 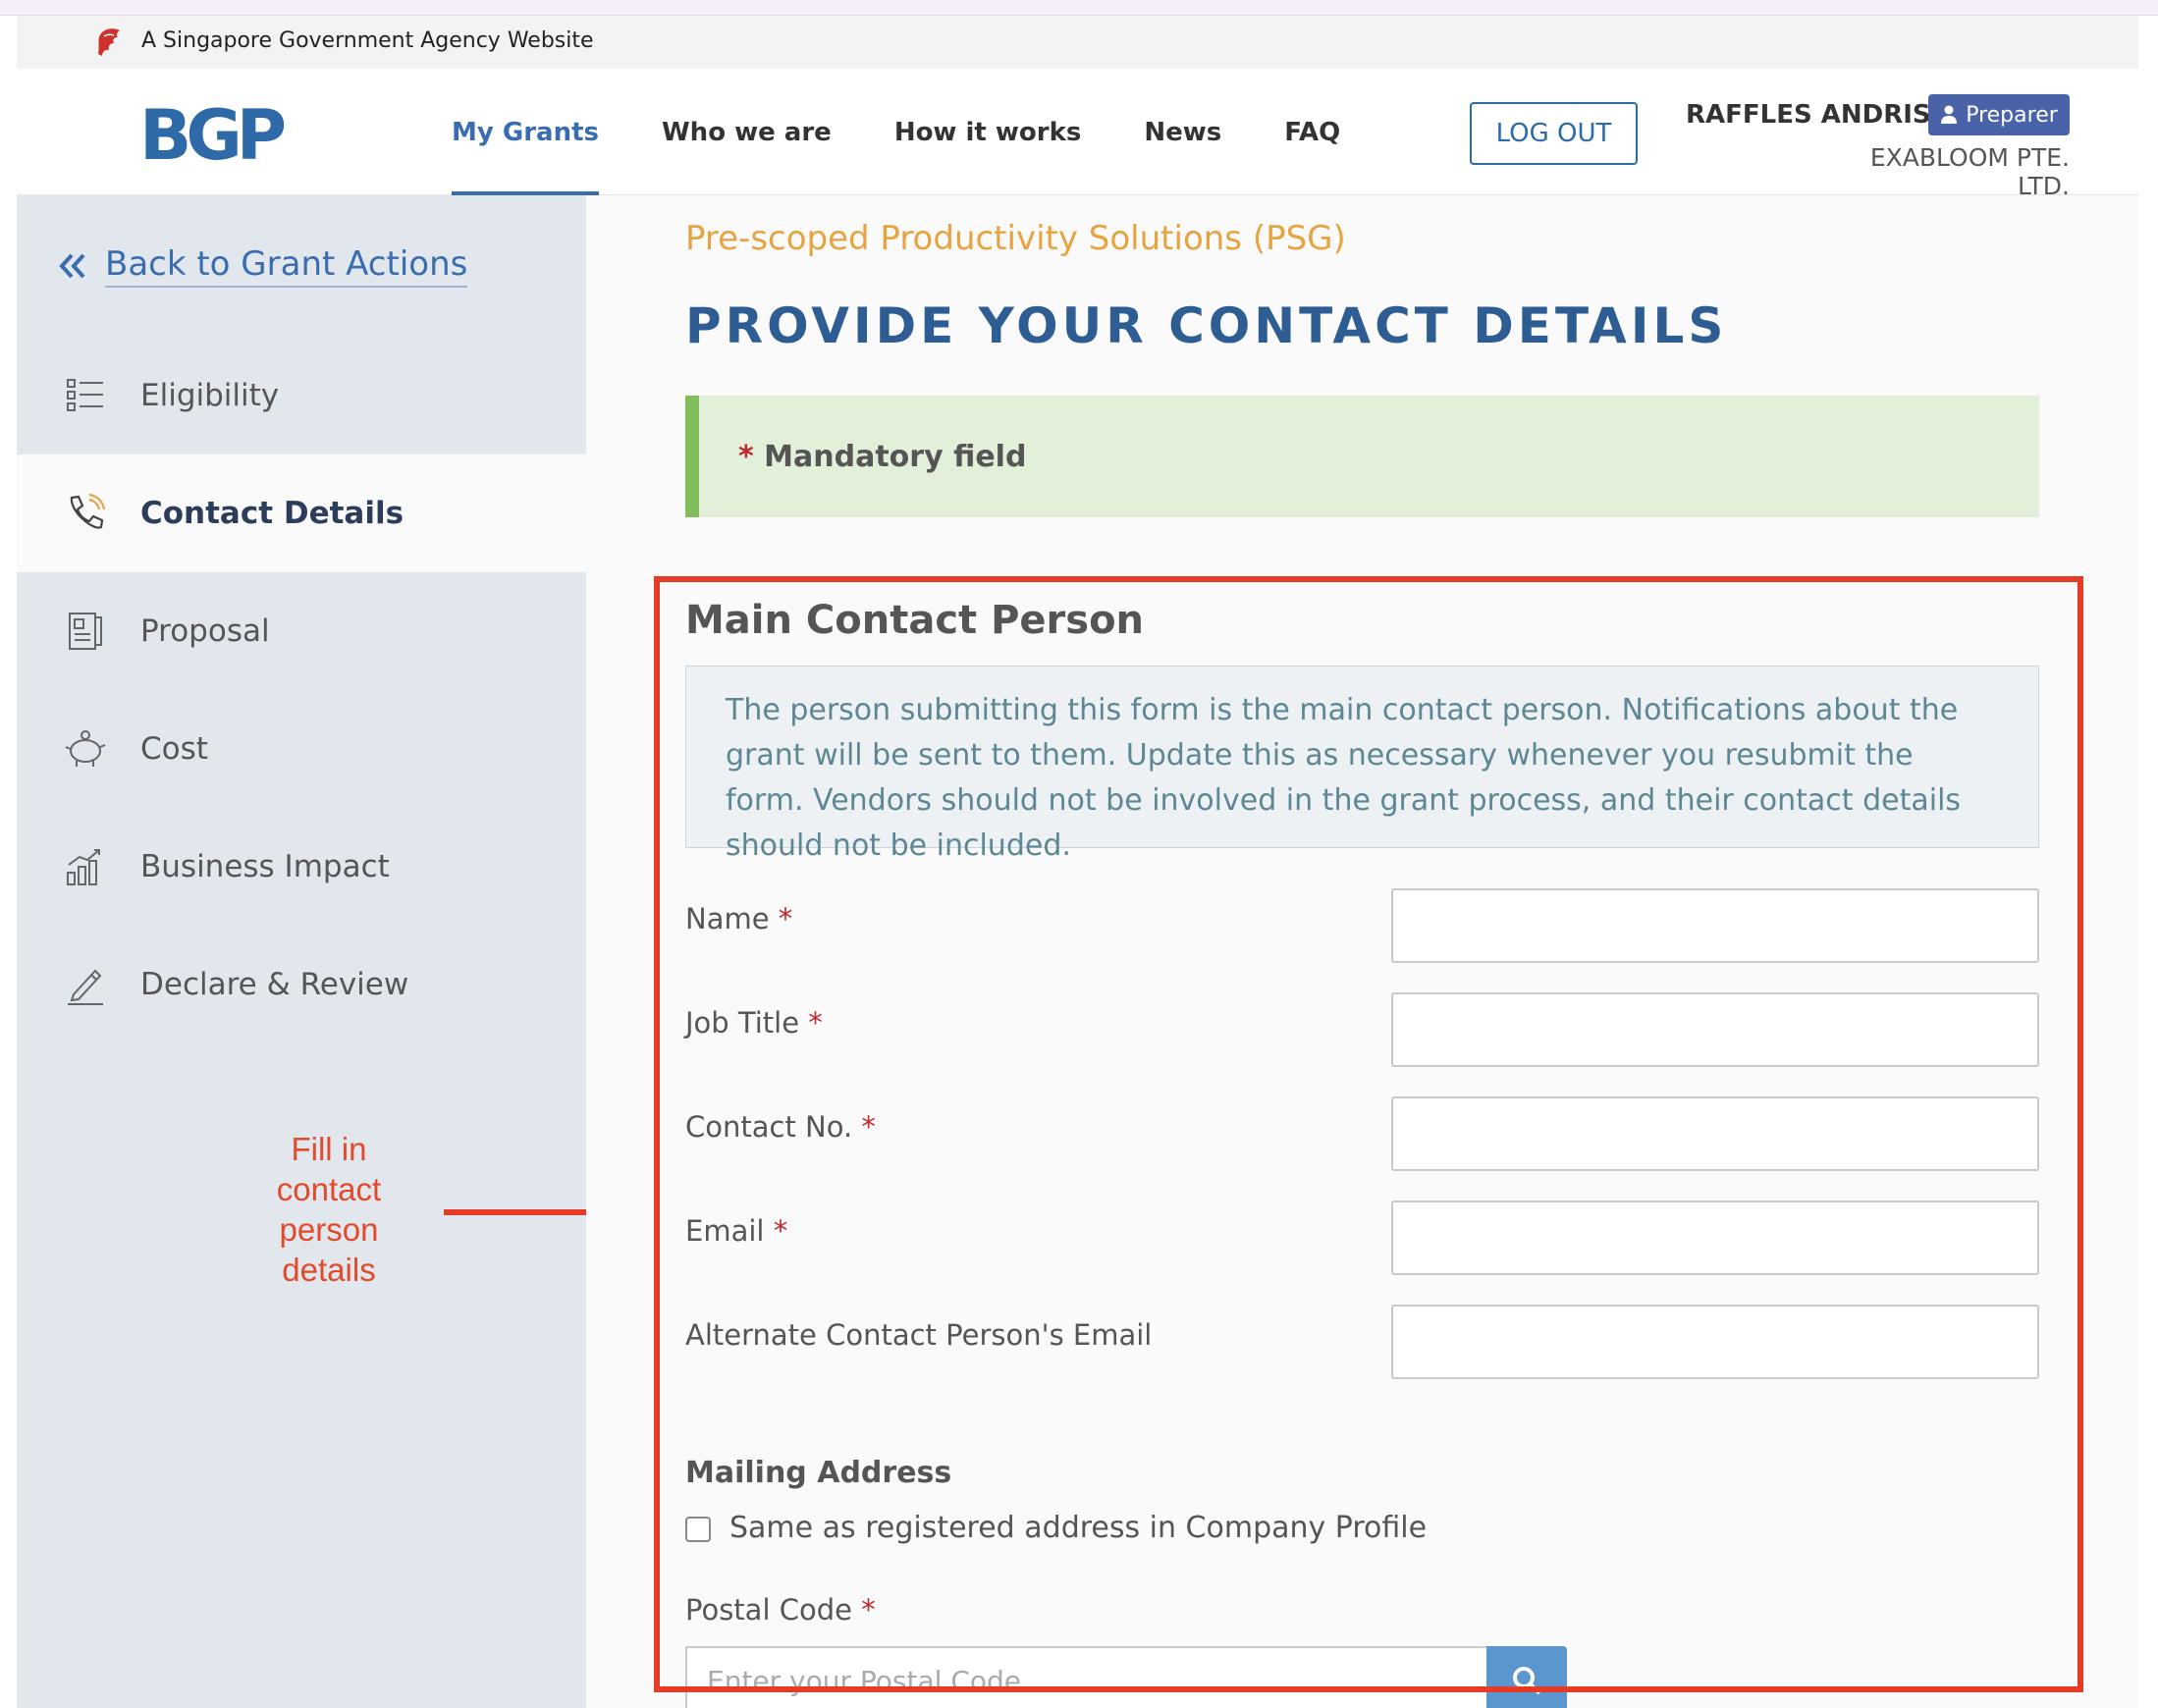 What do you see at coordinates (1949, 114) in the screenshot?
I see `user-icon` at bounding box center [1949, 114].